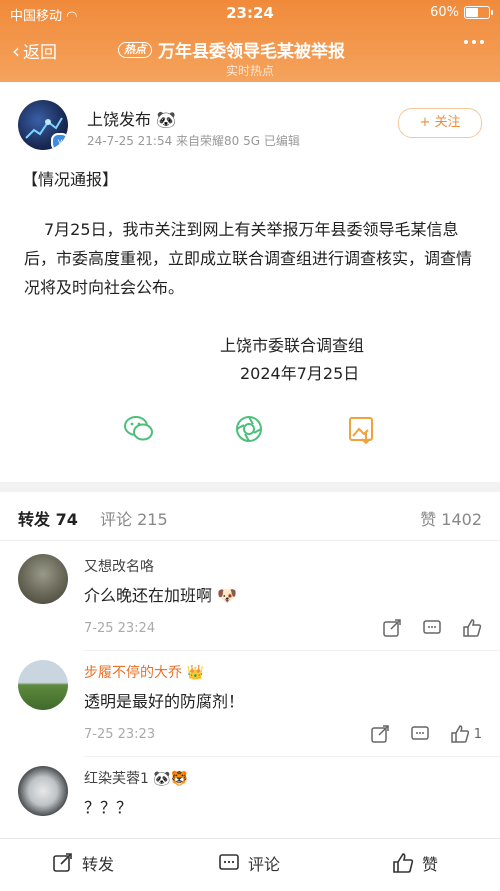 The height and width of the screenshot is (891, 500). I want to click on subtitle: 实时热点, so click(249, 71).